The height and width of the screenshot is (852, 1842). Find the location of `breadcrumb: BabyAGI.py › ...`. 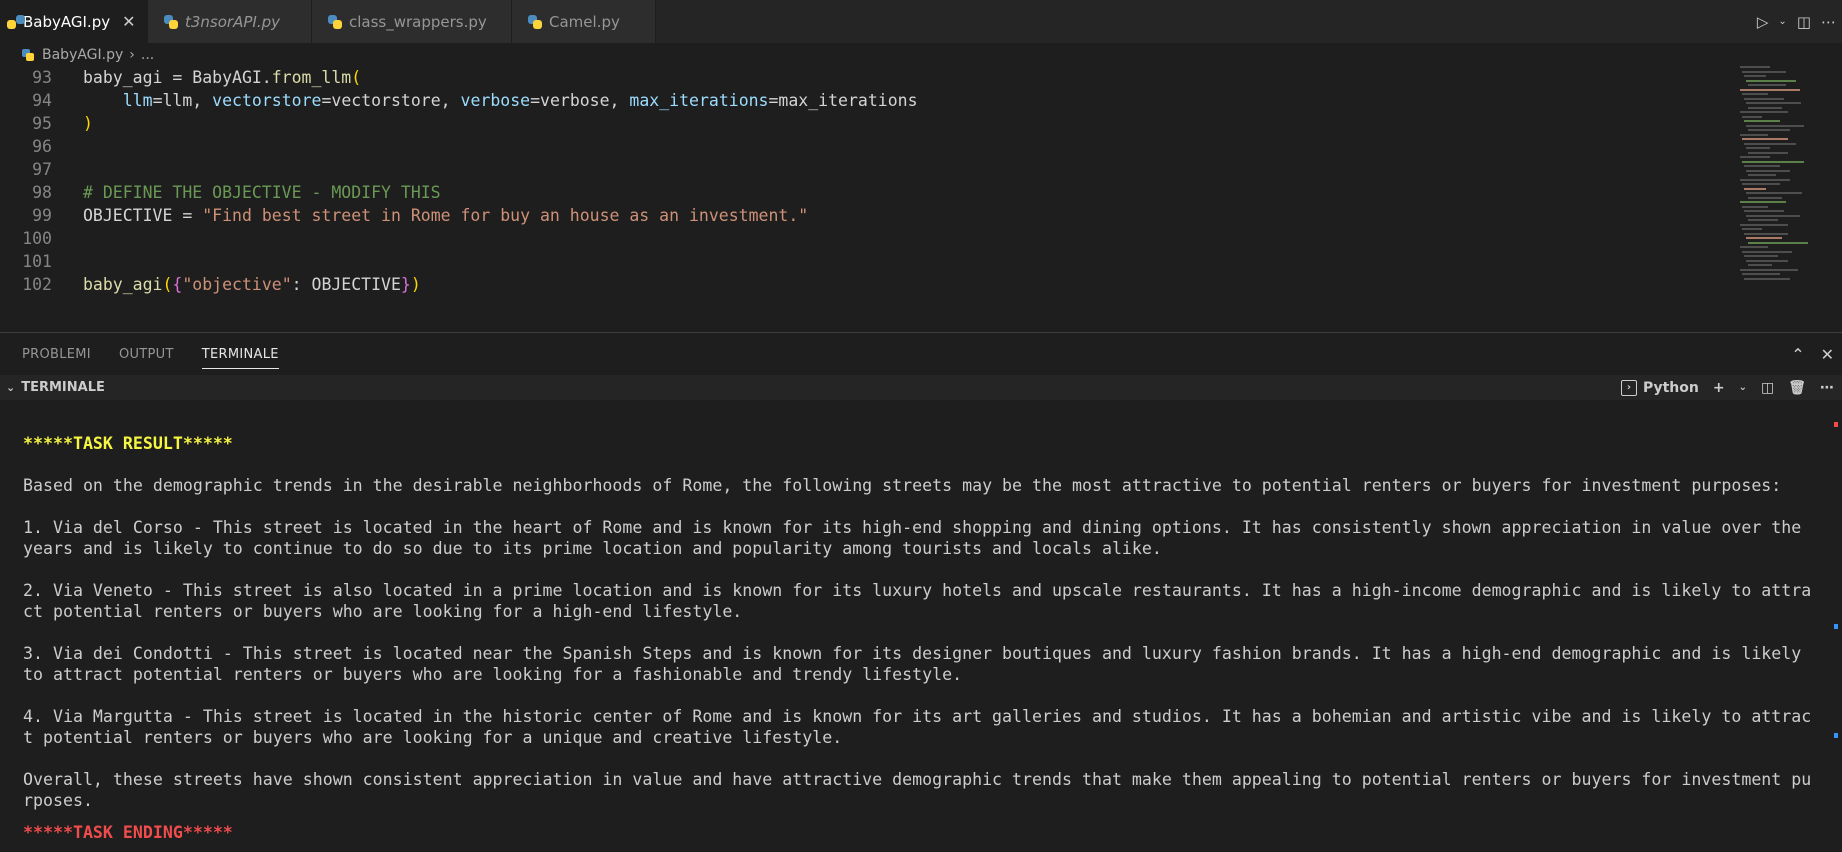

breadcrumb: BabyAGI.py › ... is located at coordinates (921, 55).